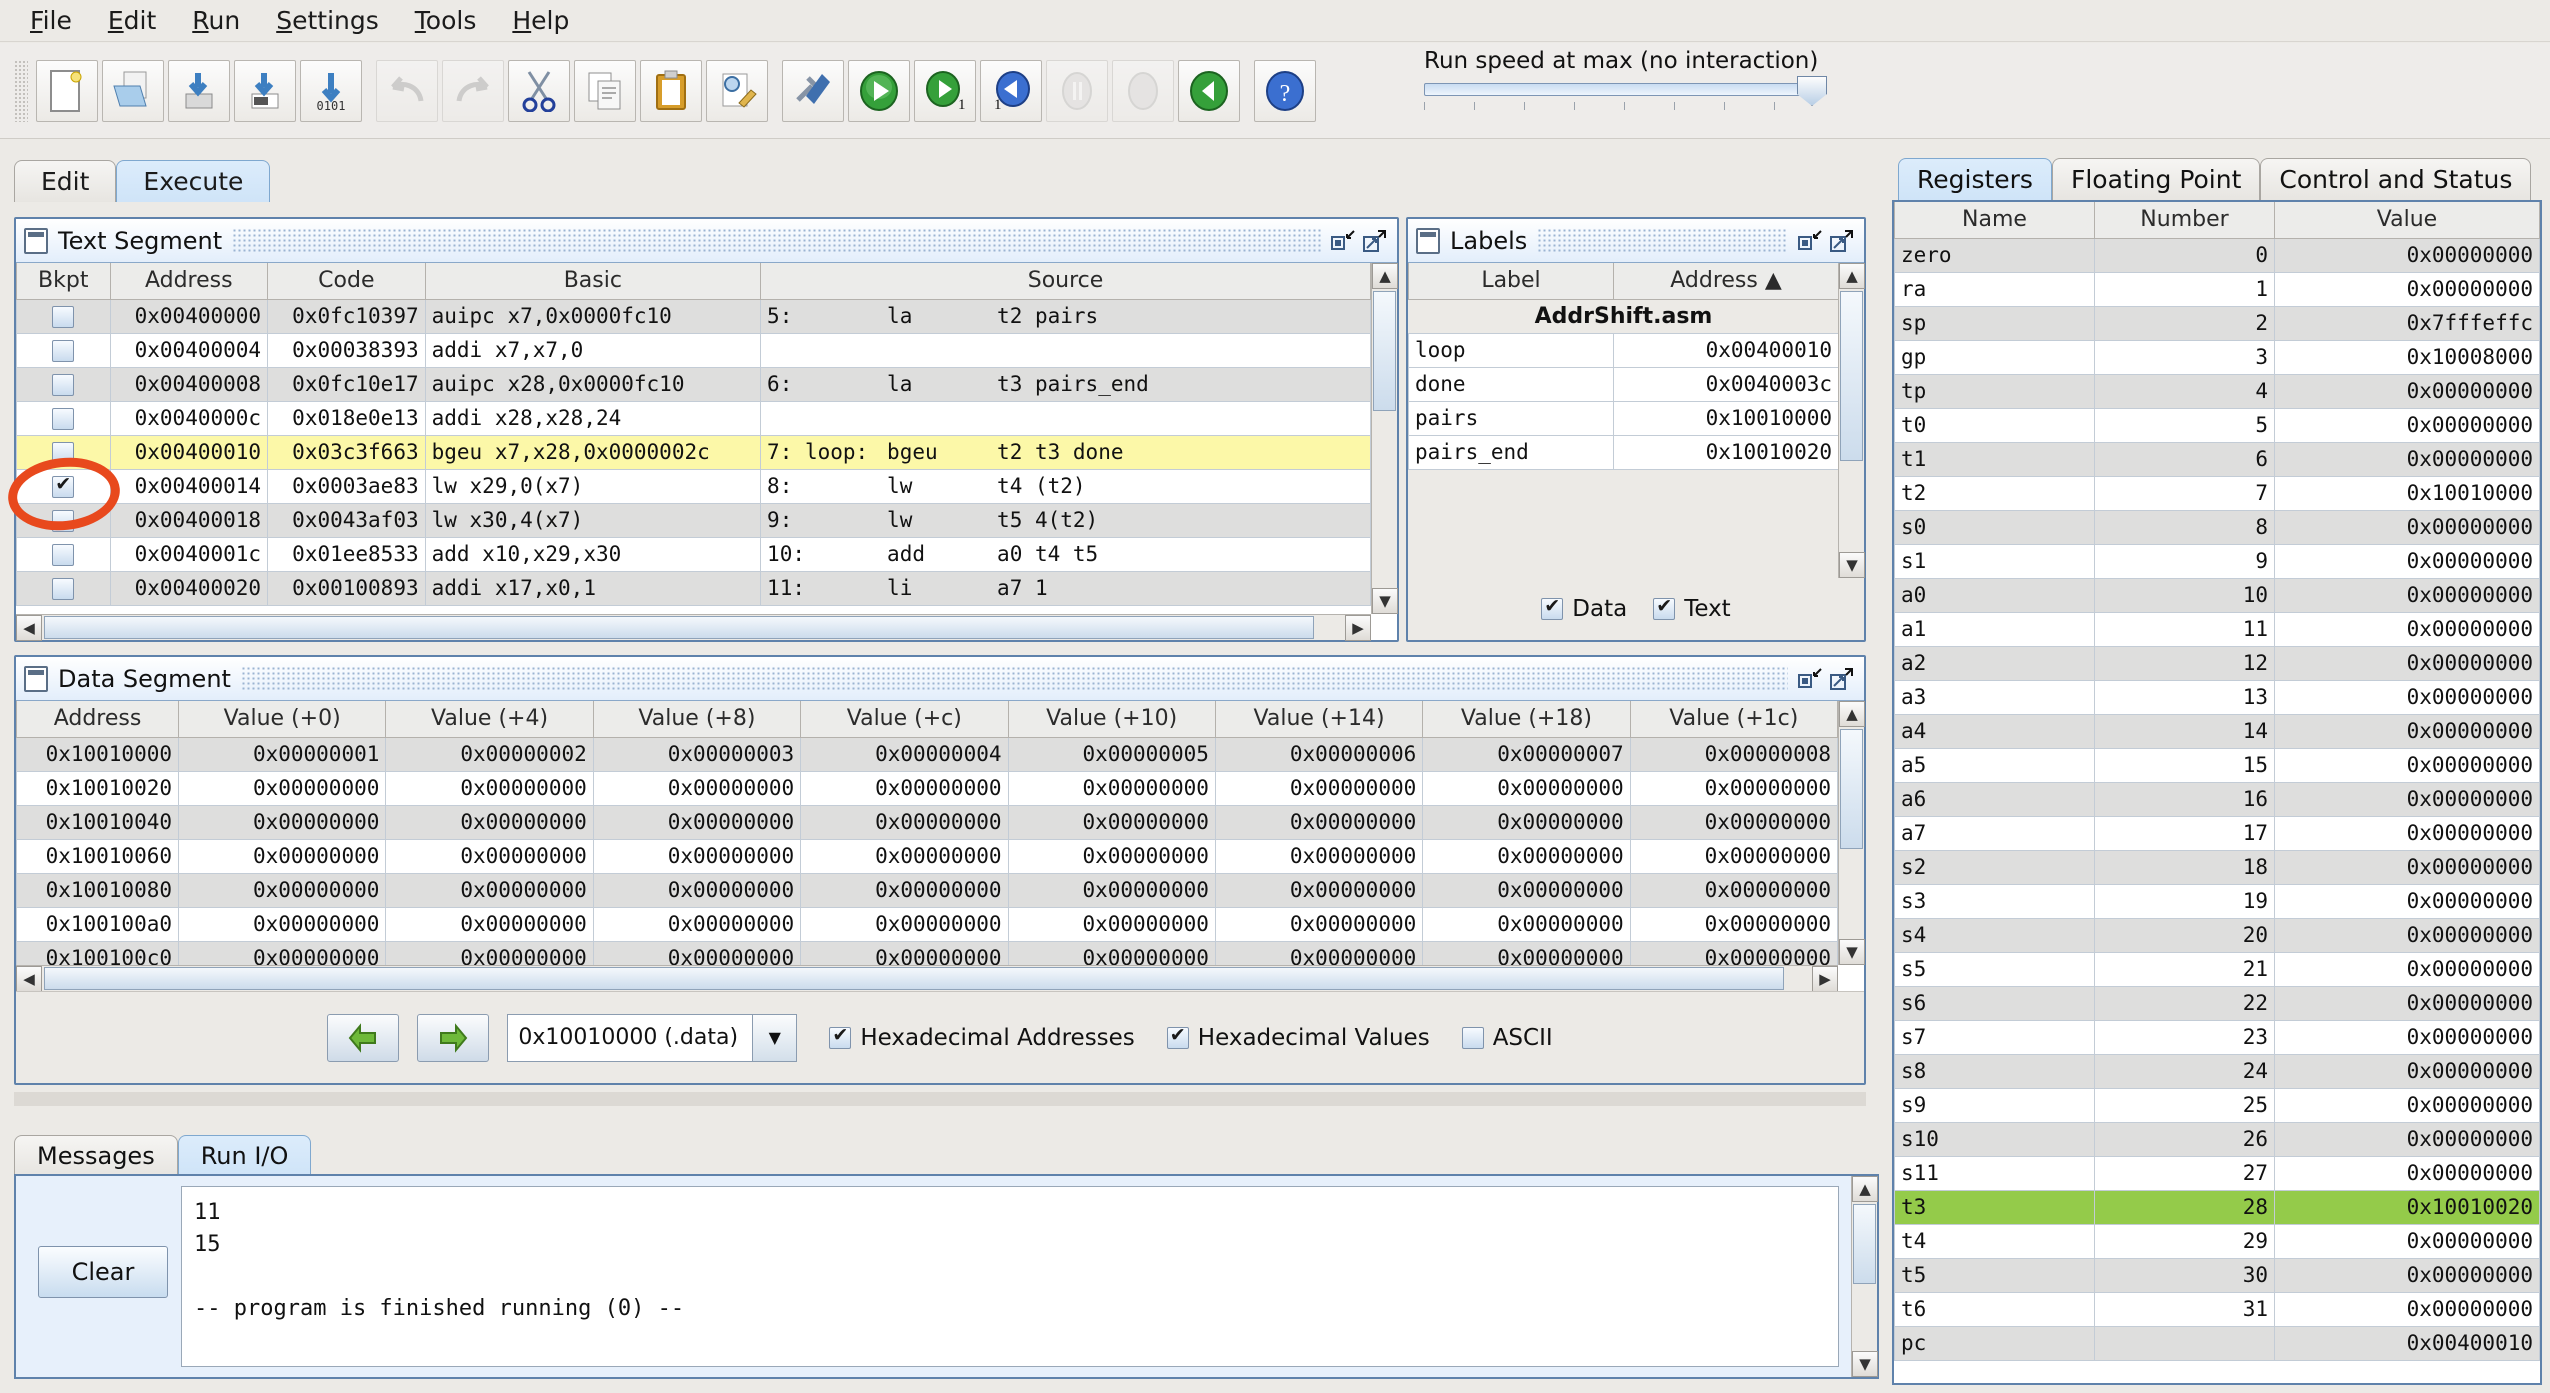 The height and width of the screenshot is (1393, 2550). I want to click on data-value-cell: 0x00000008, so click(1733, 754).